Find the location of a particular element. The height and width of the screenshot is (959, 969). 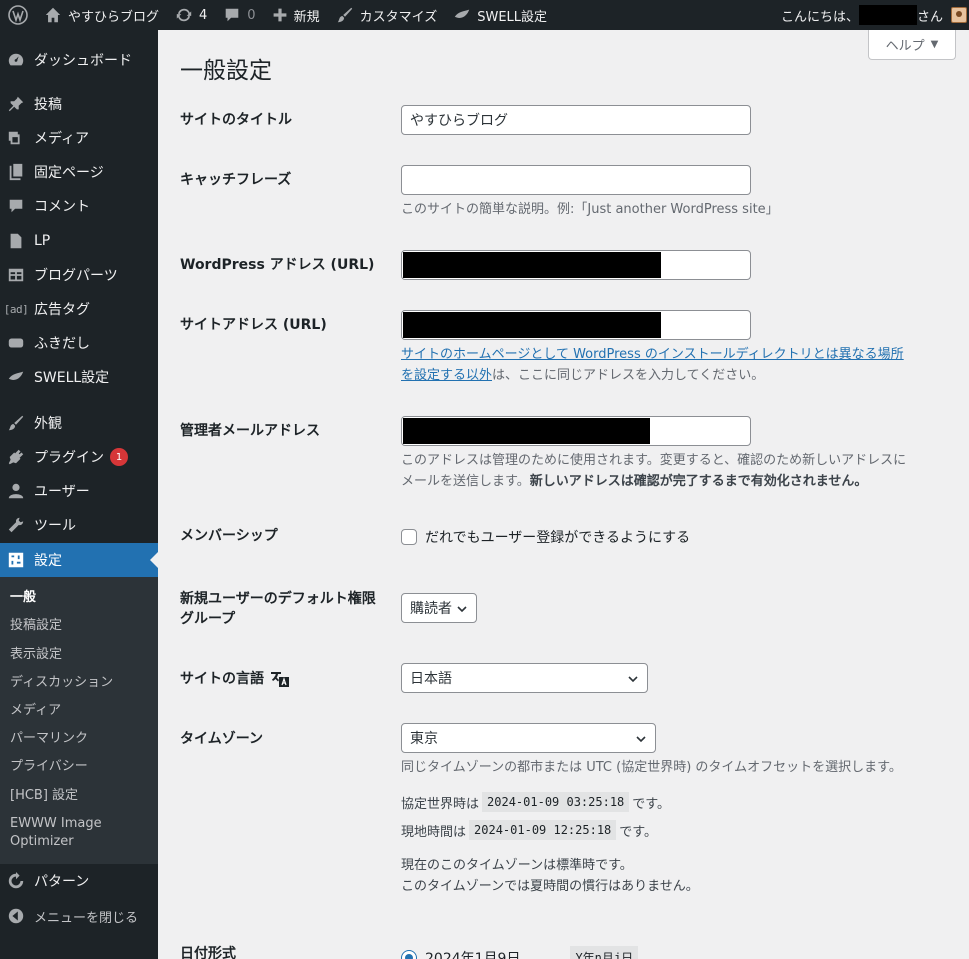

menu-label: 外観 is located at coordinates (48, 424).